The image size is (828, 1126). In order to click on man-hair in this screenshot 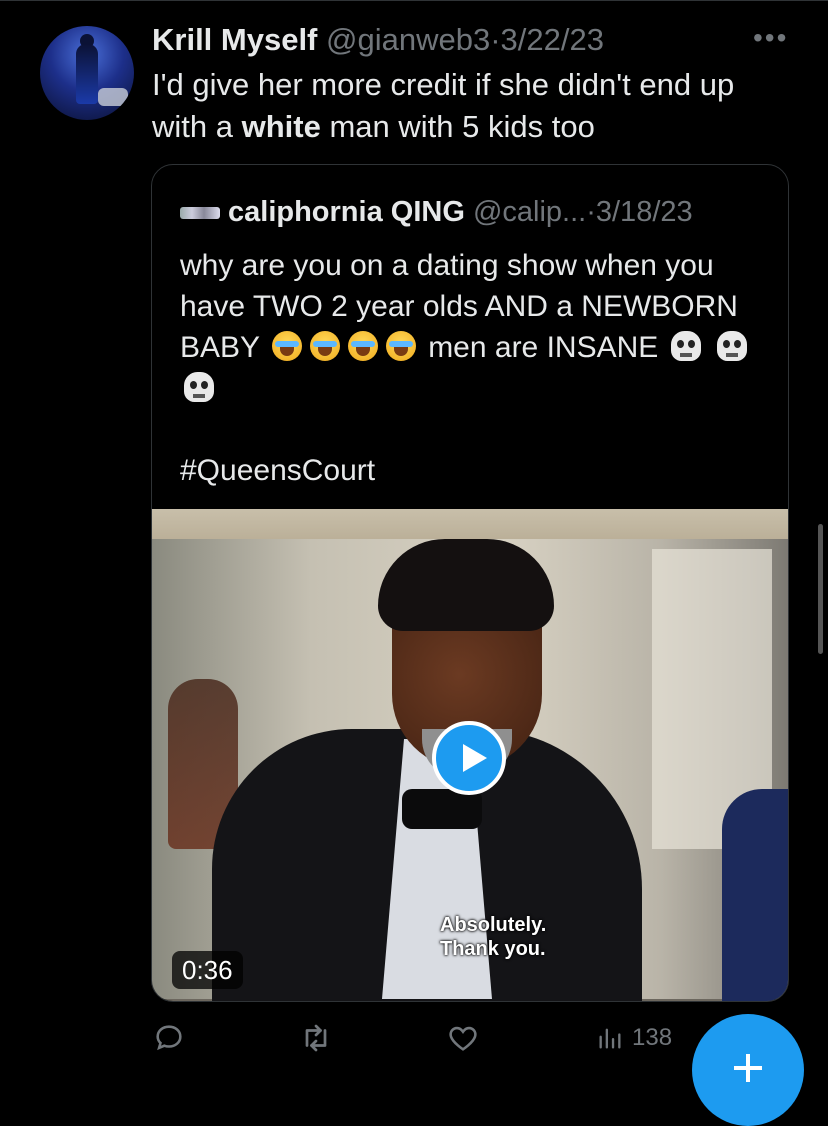, I will do `click(466, 585)`.